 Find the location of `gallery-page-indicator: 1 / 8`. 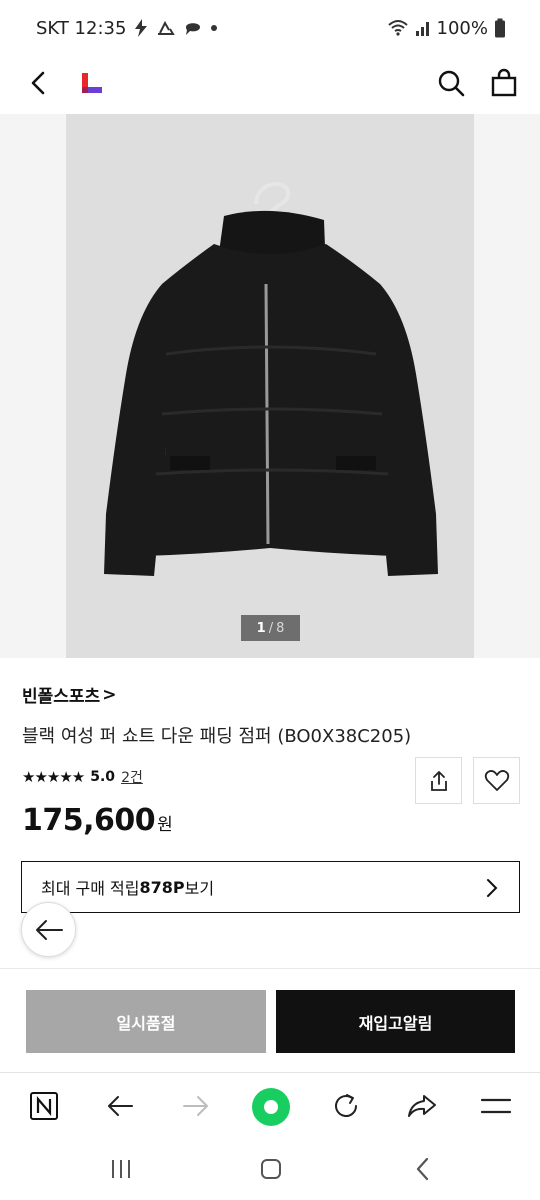

gallery-page-indicator: 1 / 8 is located at coordinates (270, 628).